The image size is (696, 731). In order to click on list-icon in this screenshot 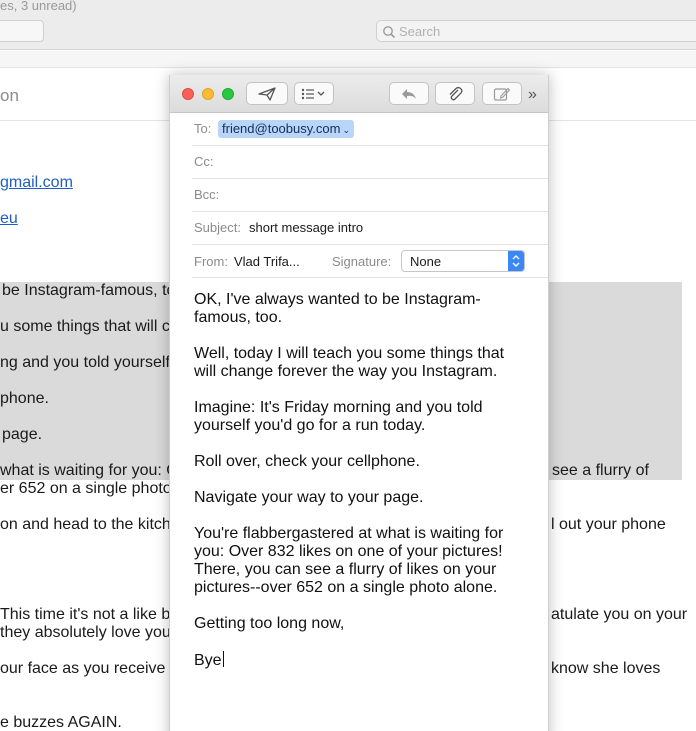, I will do `click(313, 93)`.